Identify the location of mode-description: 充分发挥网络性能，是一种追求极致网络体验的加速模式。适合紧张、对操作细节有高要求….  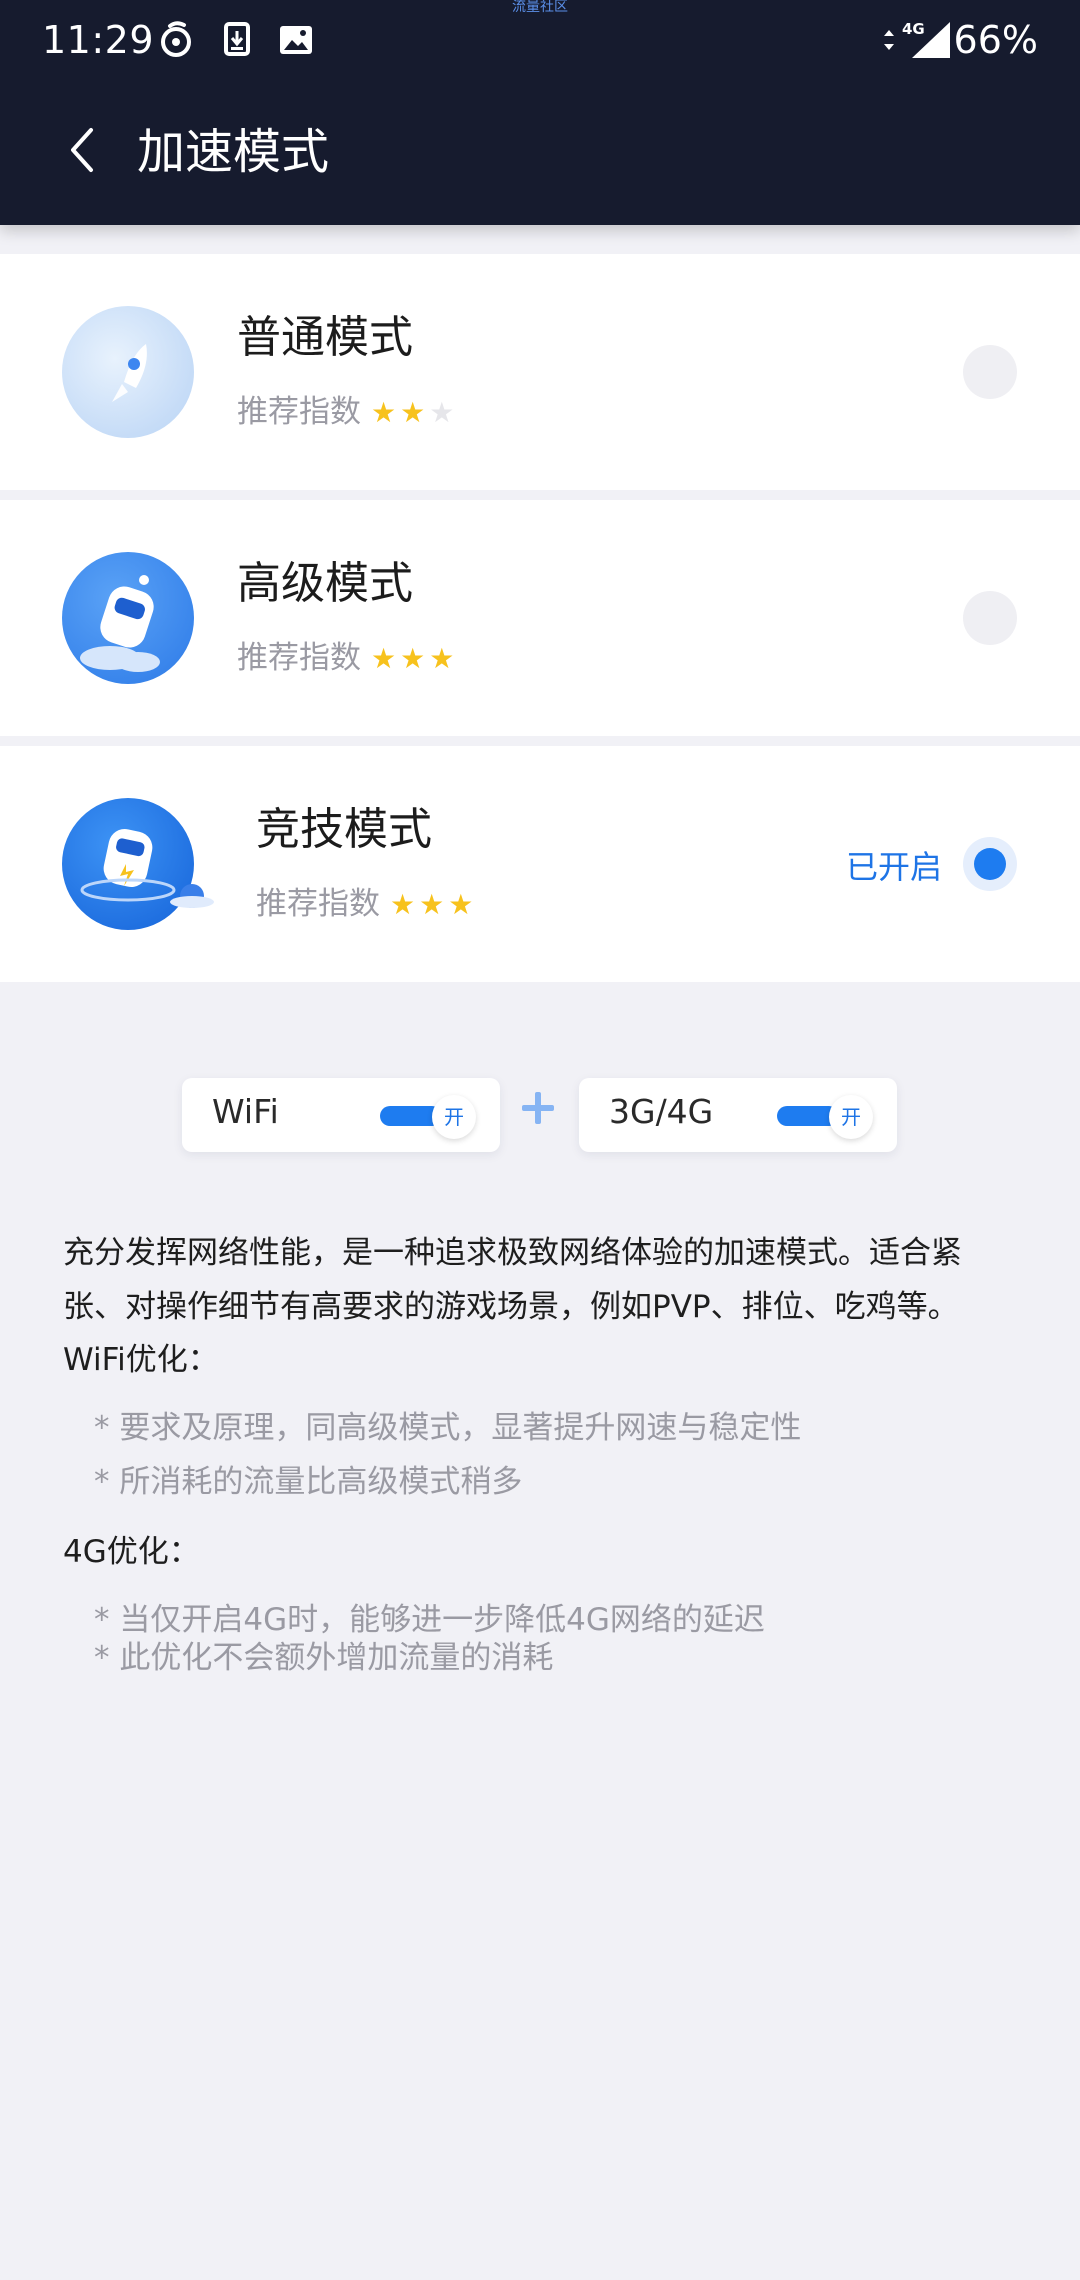
(512, 1280).